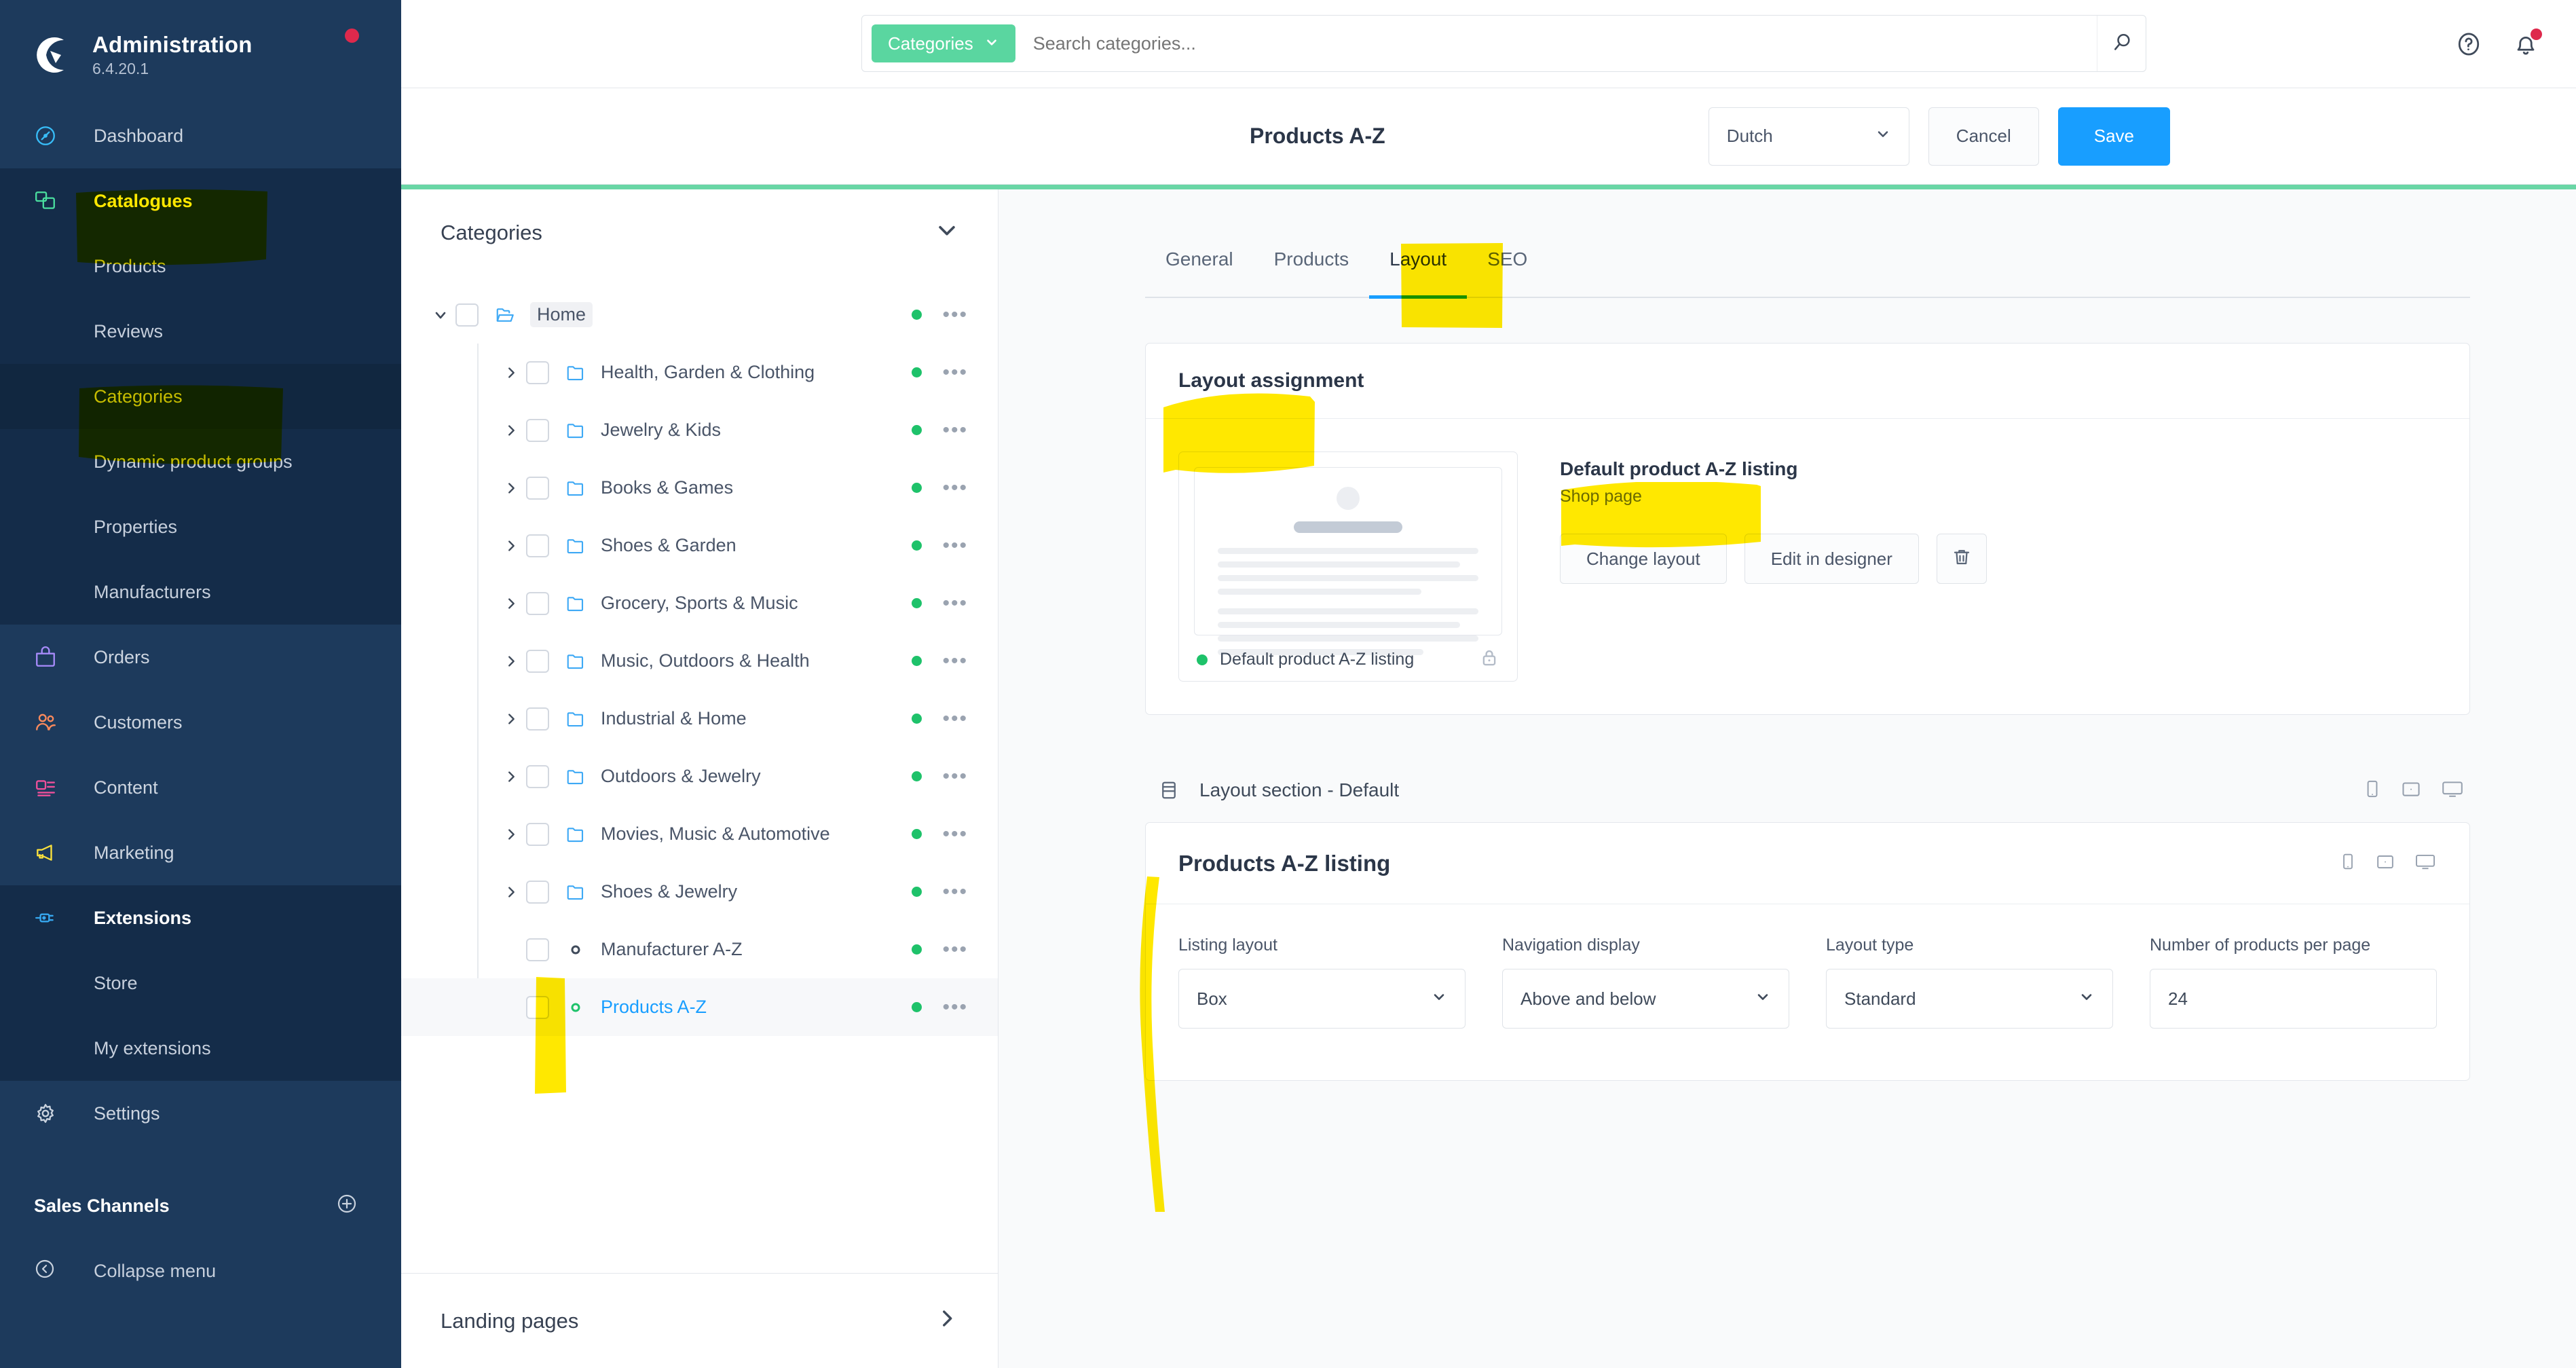 Image resolution: width=2576 pixels, height=1368 pixels. I want to click on sidebar-item-extensions: Extensions, so click(200, 917).